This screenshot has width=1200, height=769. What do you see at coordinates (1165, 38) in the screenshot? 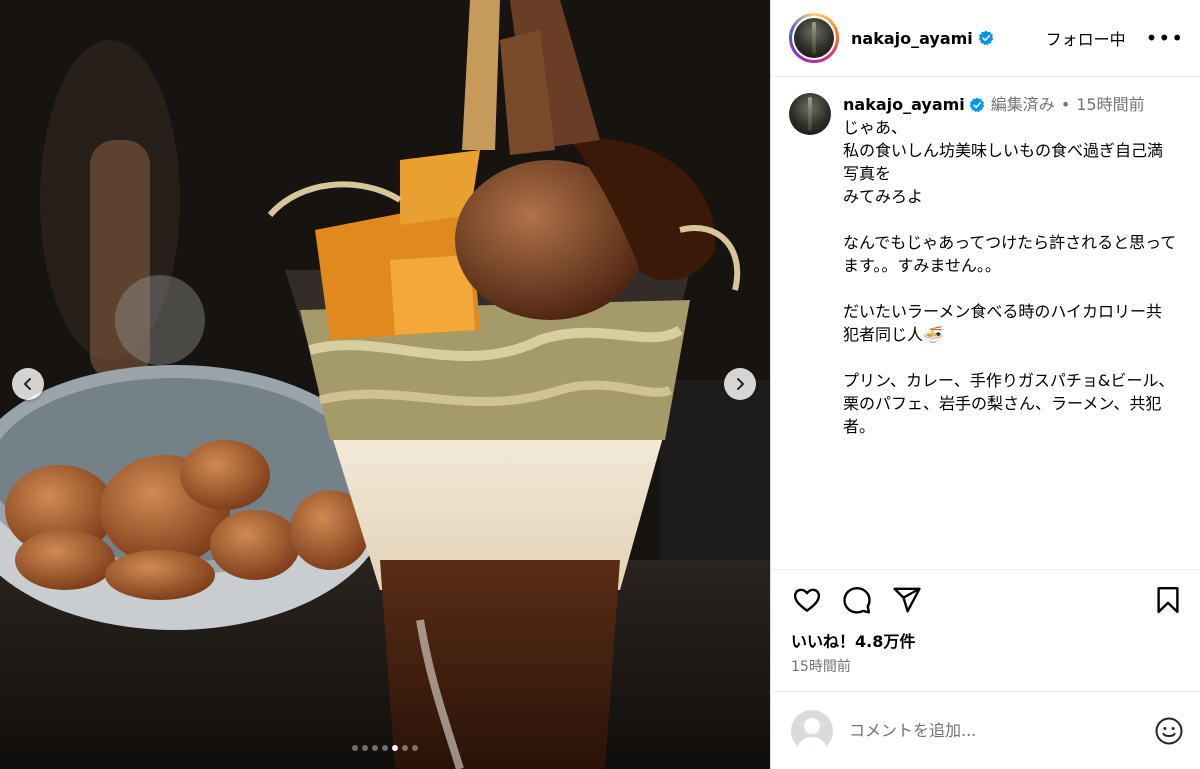
I see `more-options-icon: •••` at bounding box center [1165, 38].